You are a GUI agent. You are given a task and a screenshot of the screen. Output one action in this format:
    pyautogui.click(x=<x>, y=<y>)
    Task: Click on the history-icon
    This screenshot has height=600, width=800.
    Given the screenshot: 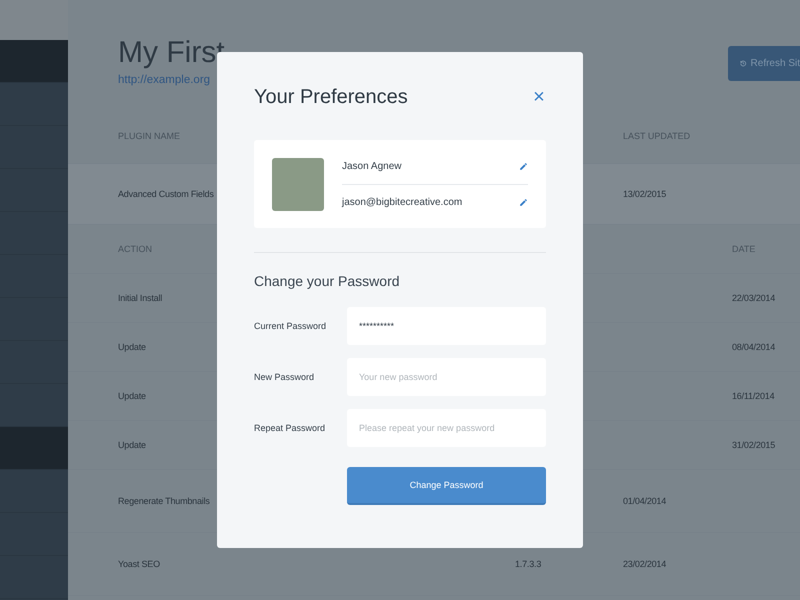 What is the action you would take?
    pyautogui.click(x=743, y=63)
    